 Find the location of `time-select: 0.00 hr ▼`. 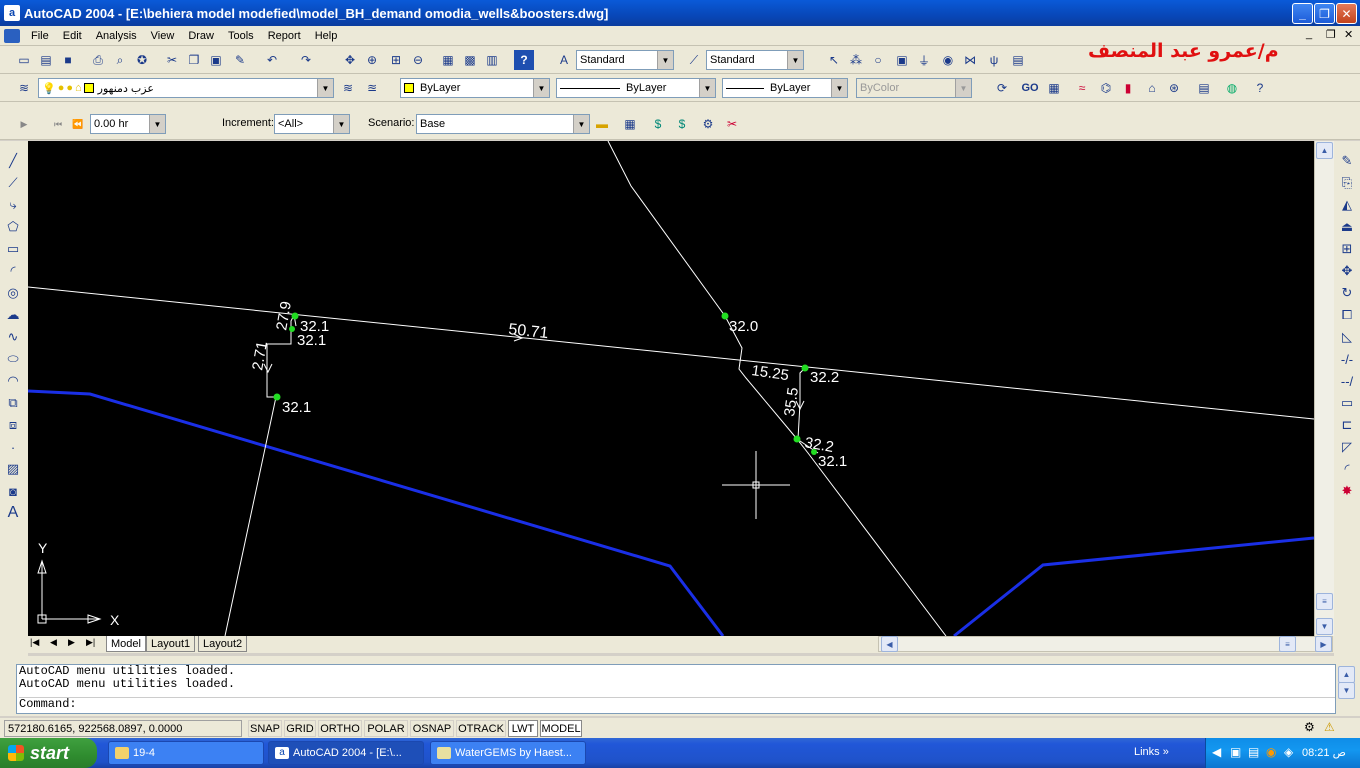

time-select: 0.00 hr ▼ is located at coordinates (128, 124).